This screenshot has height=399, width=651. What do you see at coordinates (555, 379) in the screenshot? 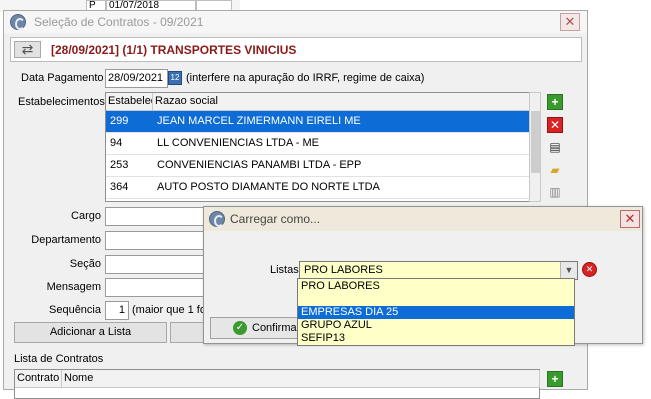
I see `add-contract-icon: +` at bounding box center [555, 379].